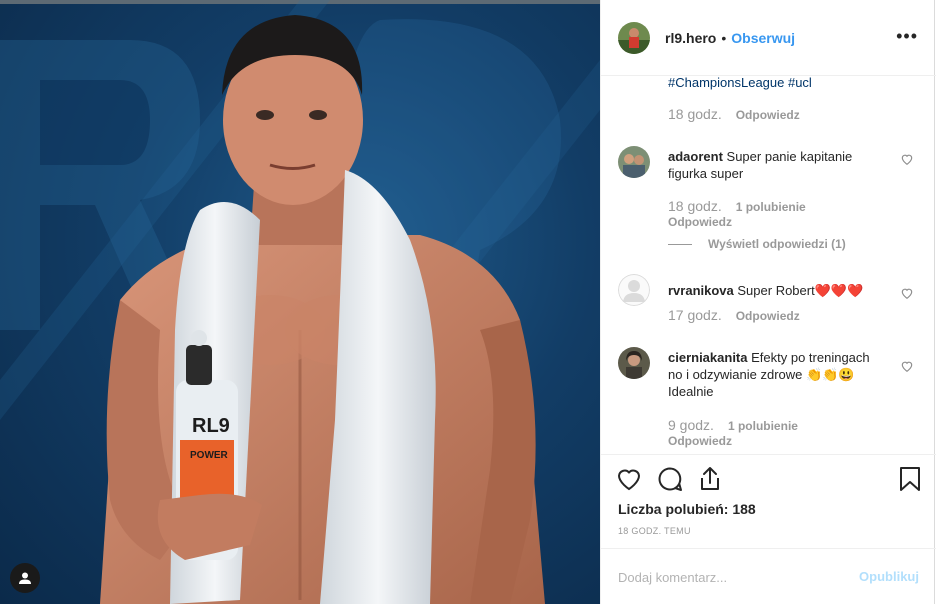 This screenshot has width=937, height=604. Describe the element at coordinates (734, 315) in the screenshot. I see `comment-meta: 17 godz. Odpowiedz` at that location.